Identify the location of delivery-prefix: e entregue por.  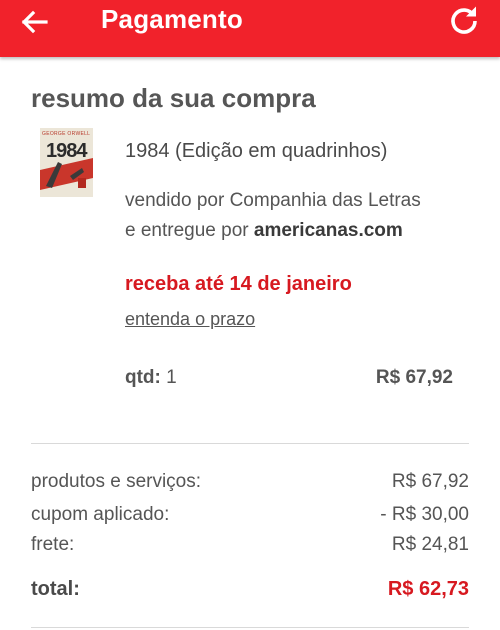
(187, 230).